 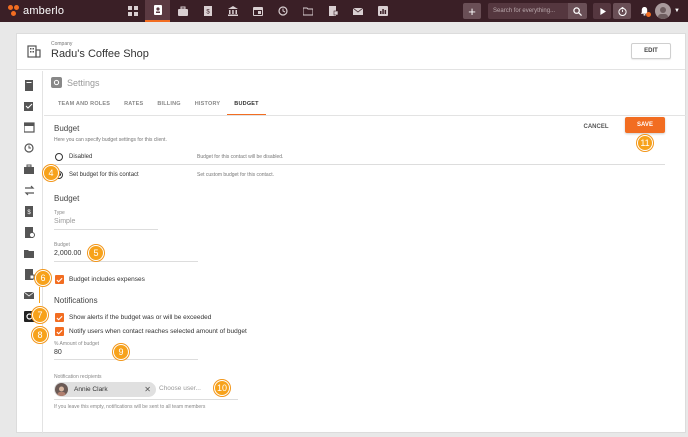 I want to click on tab-budget: BUDGET, so click(x=246, y=106).